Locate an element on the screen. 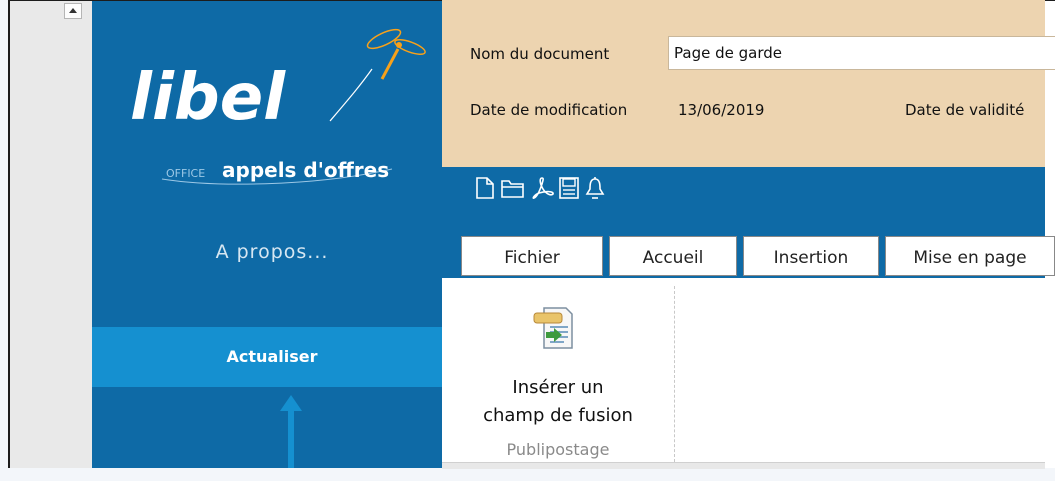 The width and height of the screenshot is (1055, 481). group-divider is located at coordinates (674, 374).